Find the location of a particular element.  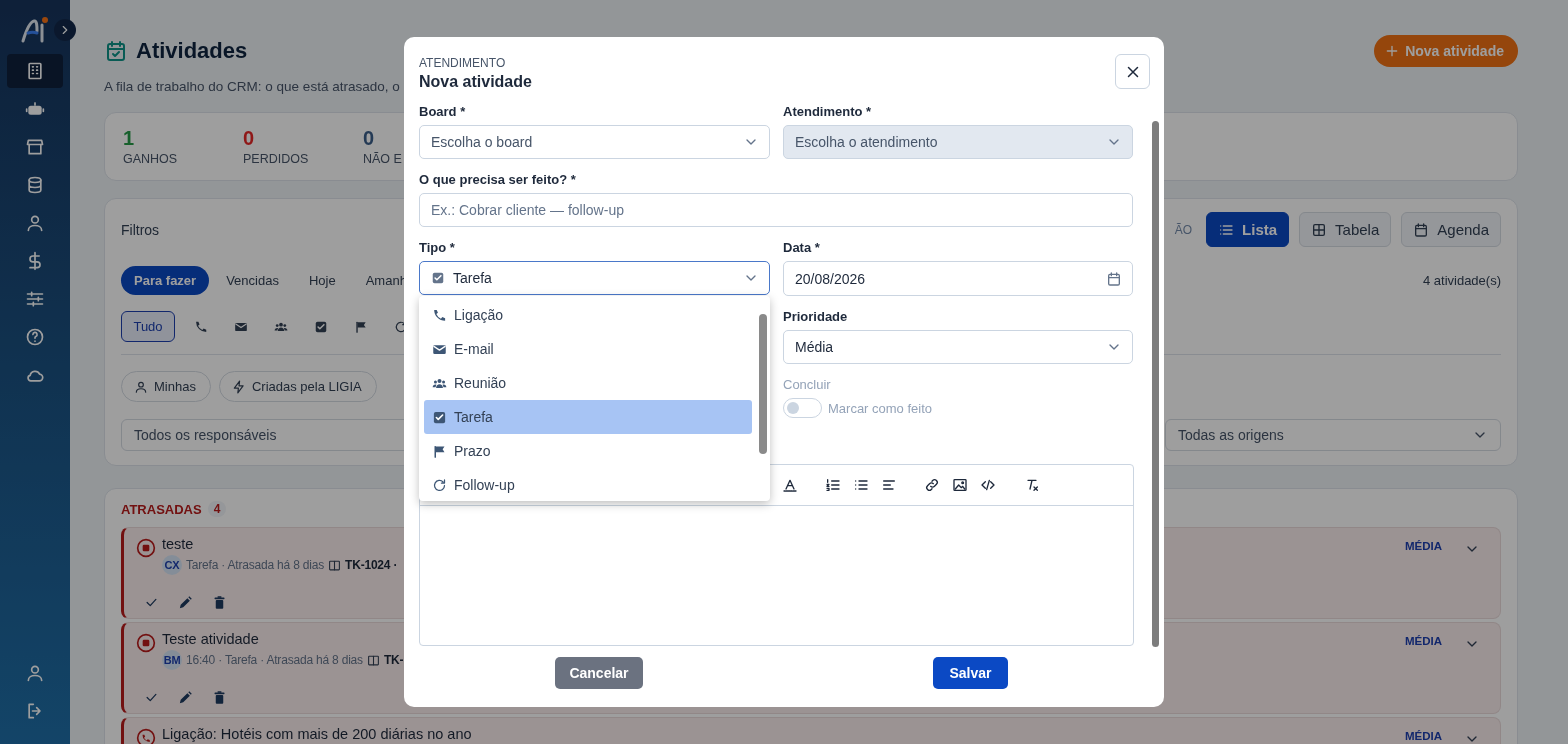

dropdown-option: E-mail is located at coordinates (588, 349).